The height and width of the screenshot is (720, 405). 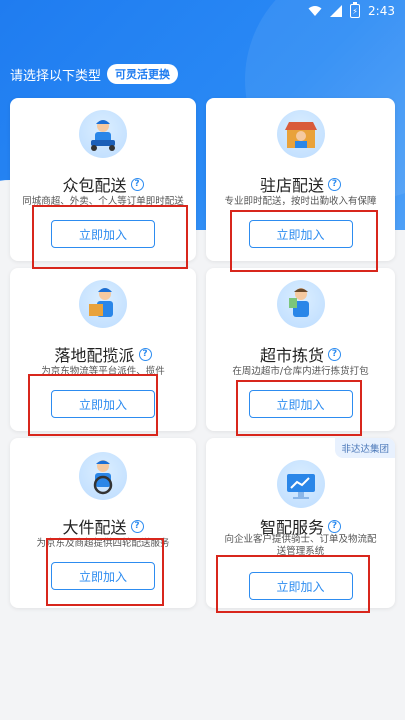 What do you see at coordinates (291, 355) in the screenshot?
I see `card-title: 超市拣货` at bounding box center [291, 355].